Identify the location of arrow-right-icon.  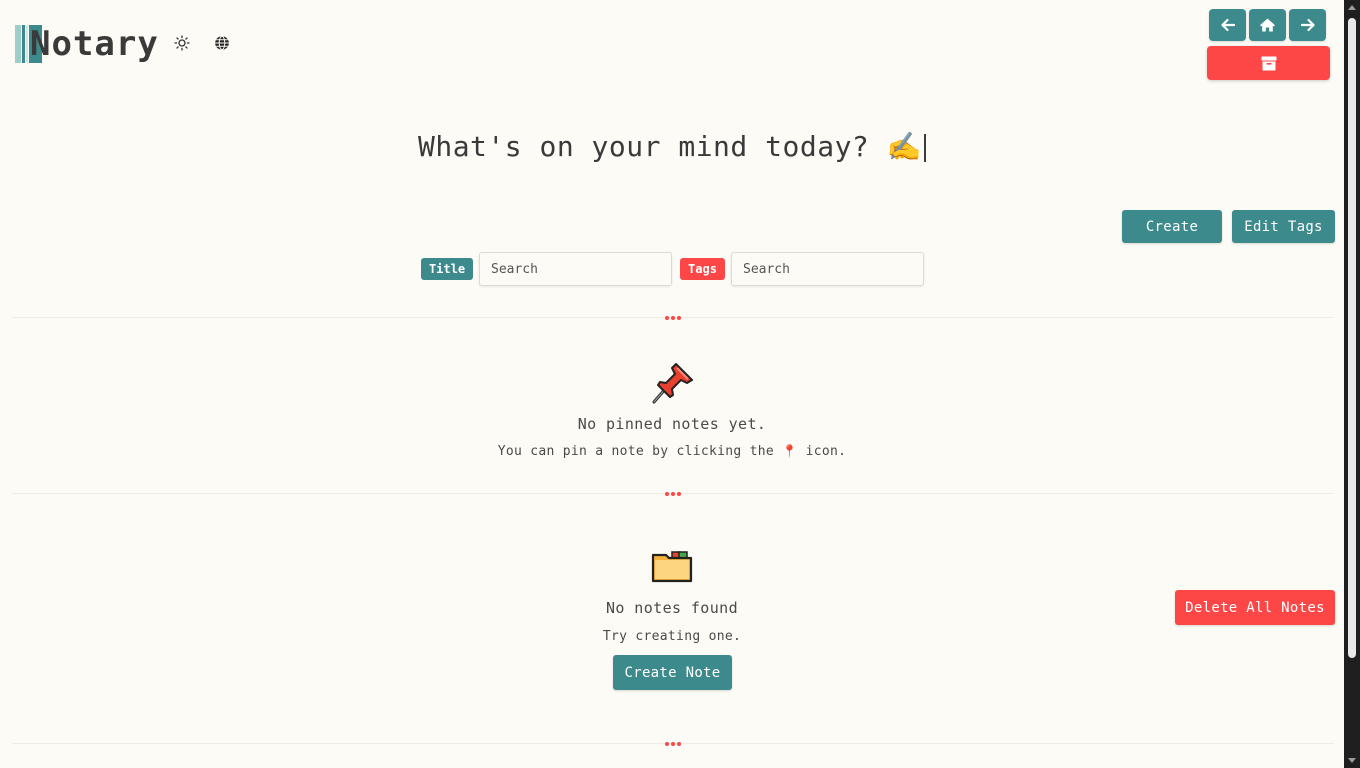
(1307, 25).